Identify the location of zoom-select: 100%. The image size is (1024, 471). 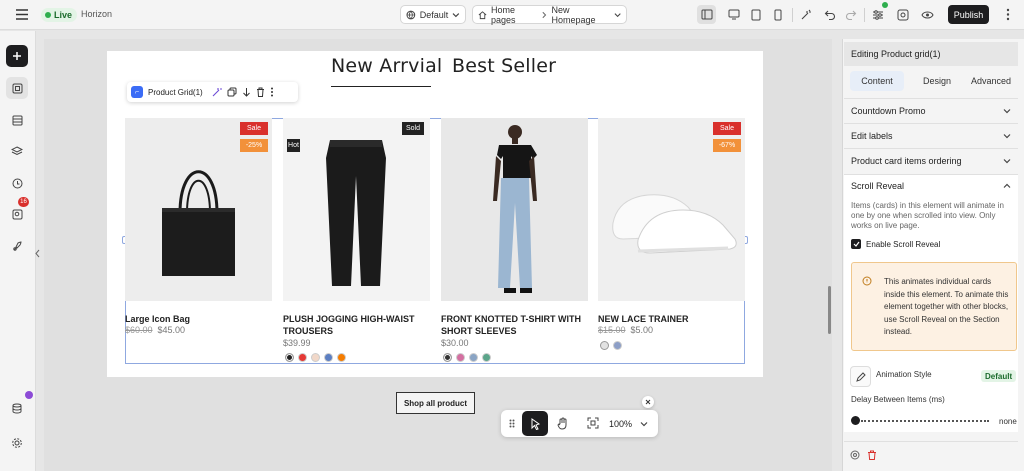
(633, 423).